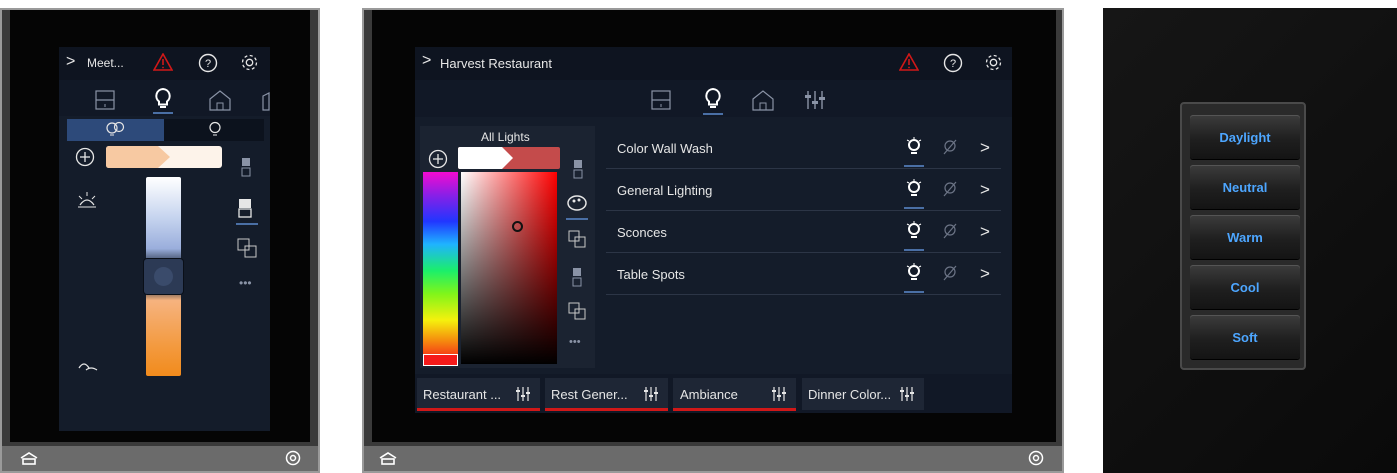 The width and height of the screenshot is (1397, 473). Describe the element at coordinates (160, 458) in the screenshot. I see `panel1-bezel` at that location.